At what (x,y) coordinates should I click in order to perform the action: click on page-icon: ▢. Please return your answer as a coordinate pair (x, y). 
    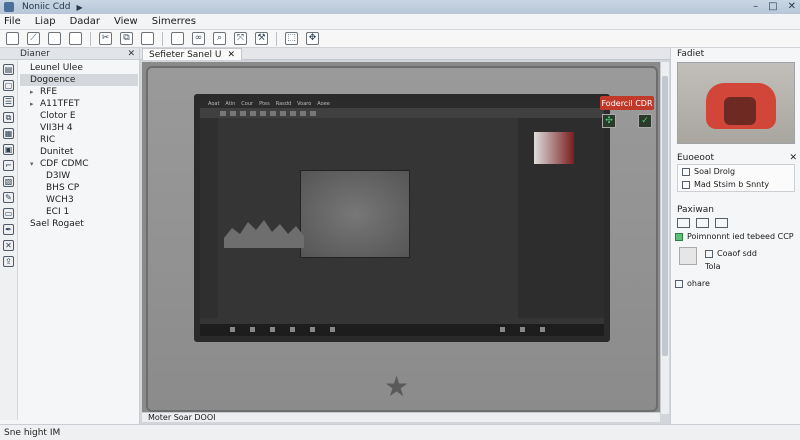
    Looking at the image, I should click on (8, 85).